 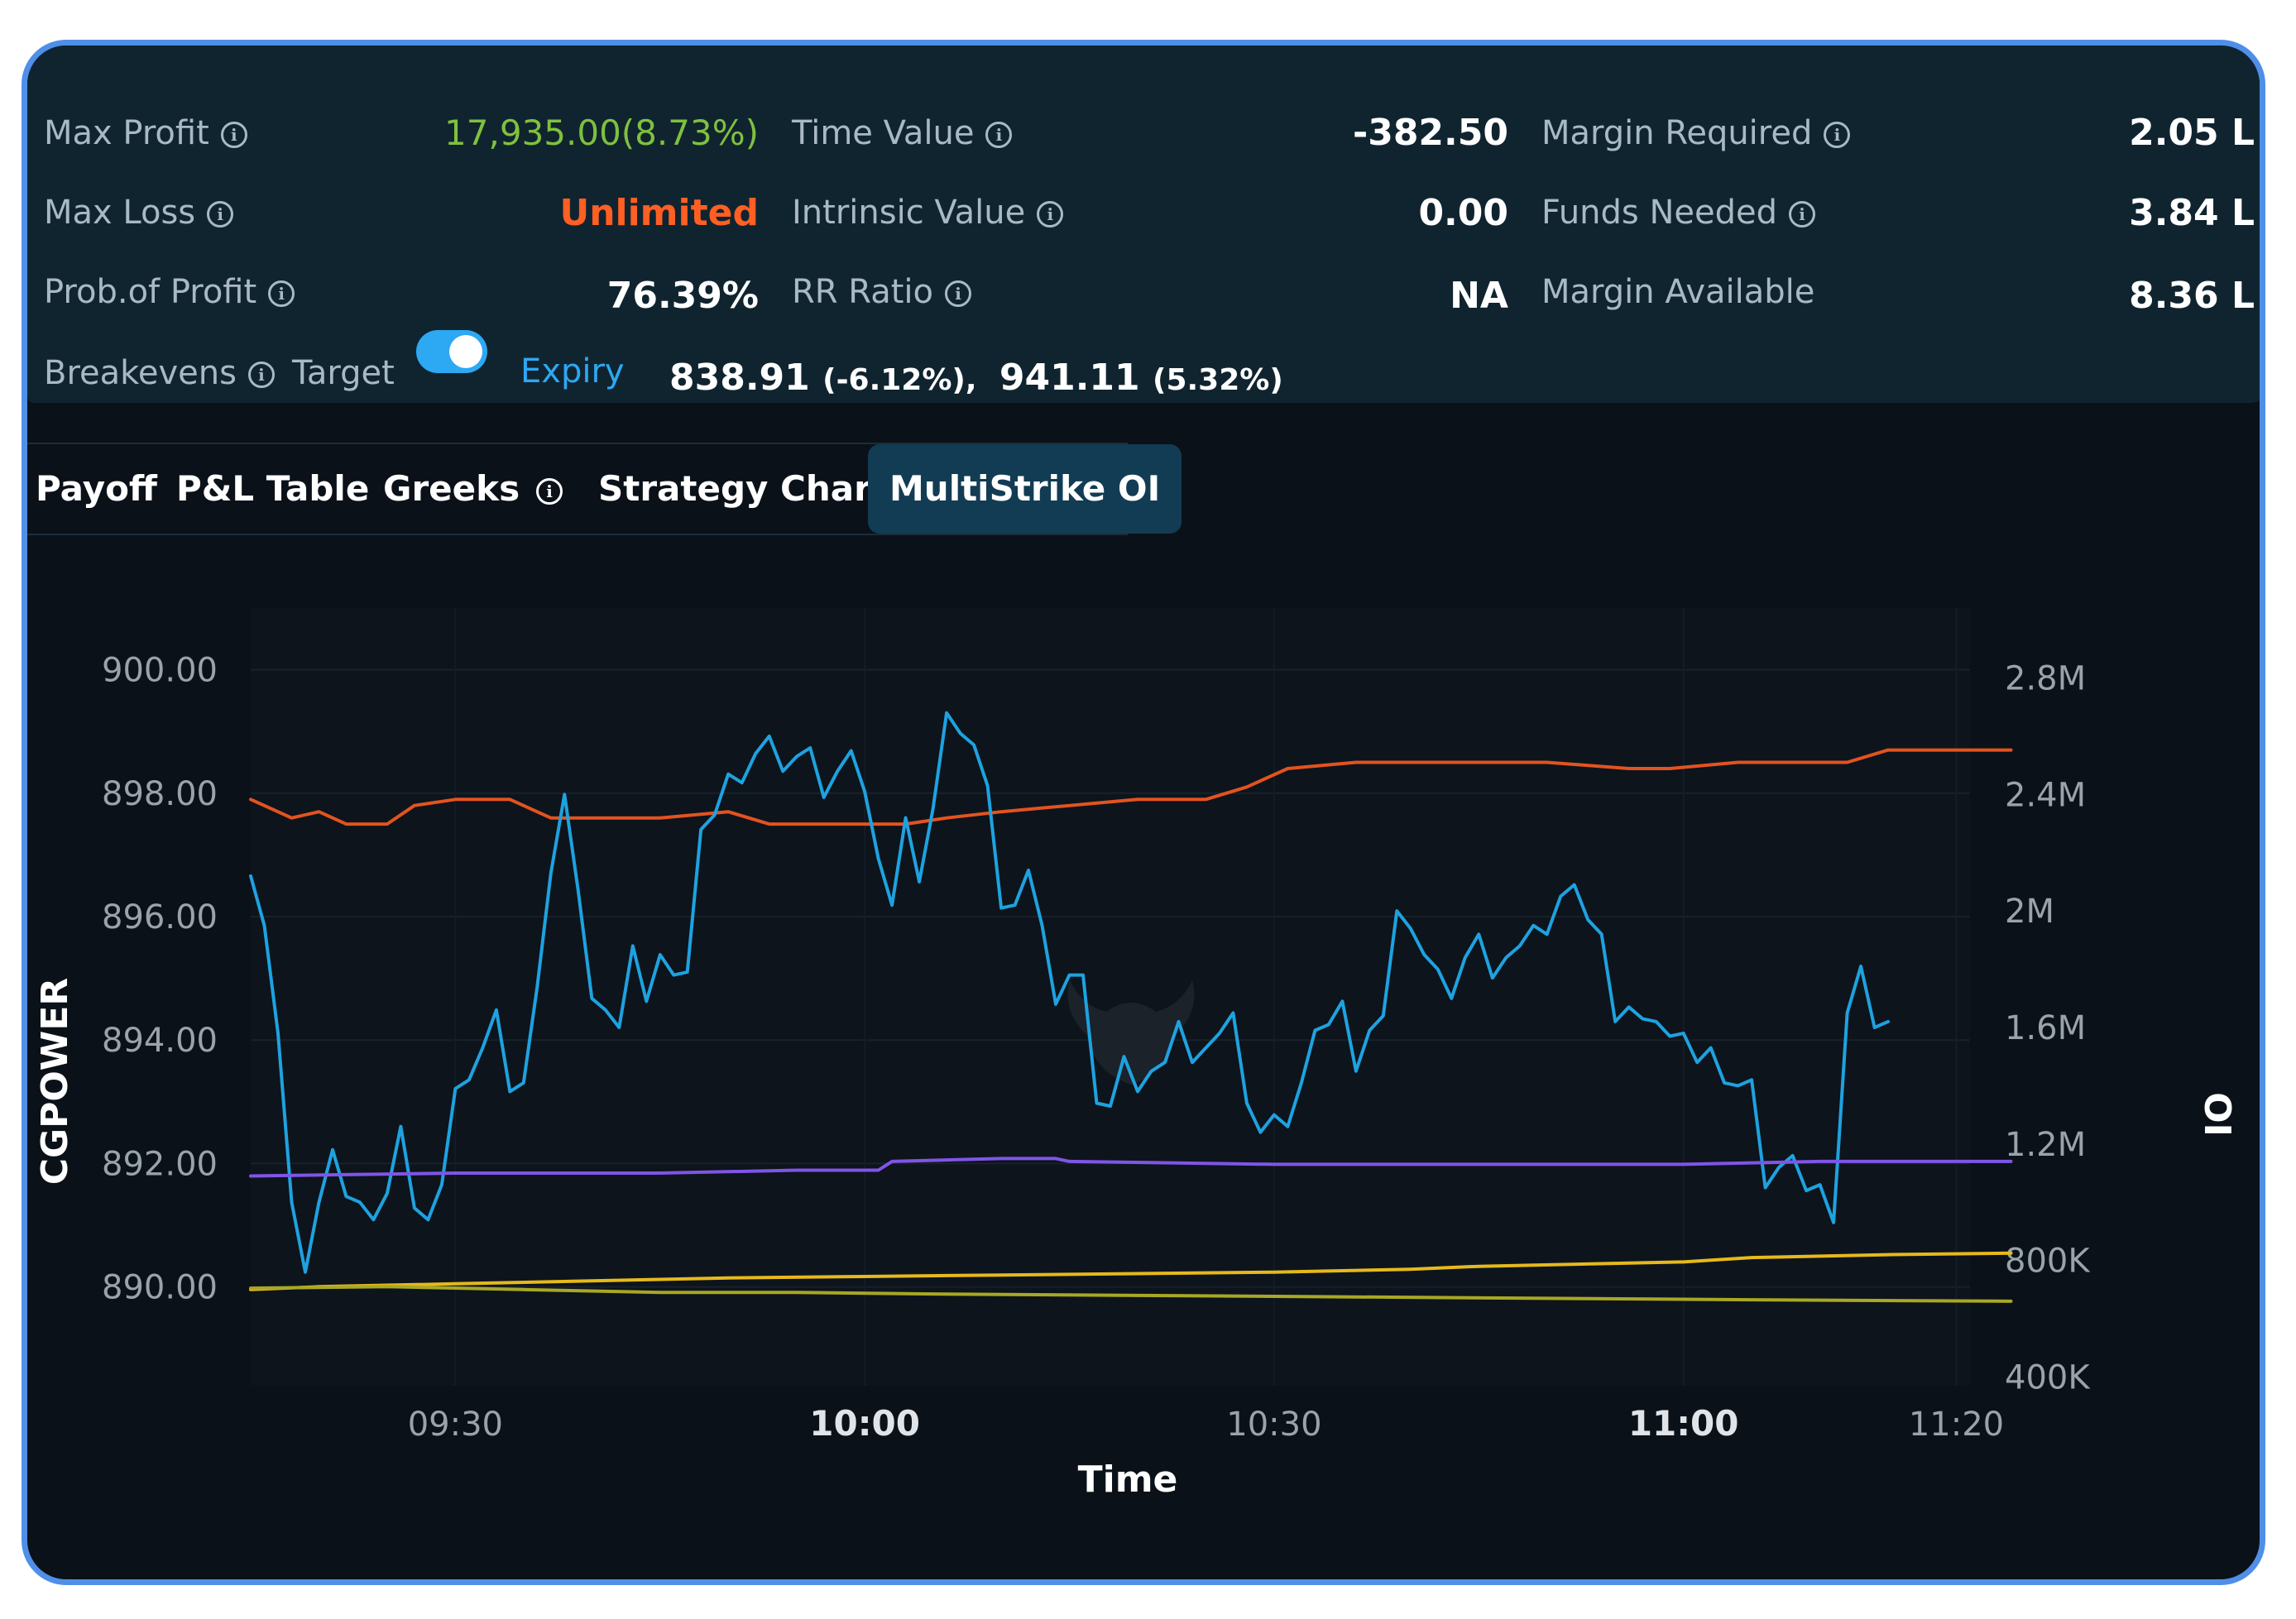 I want to click on y2-tick-label: 1.2M, so click(x=2045, y=1145).